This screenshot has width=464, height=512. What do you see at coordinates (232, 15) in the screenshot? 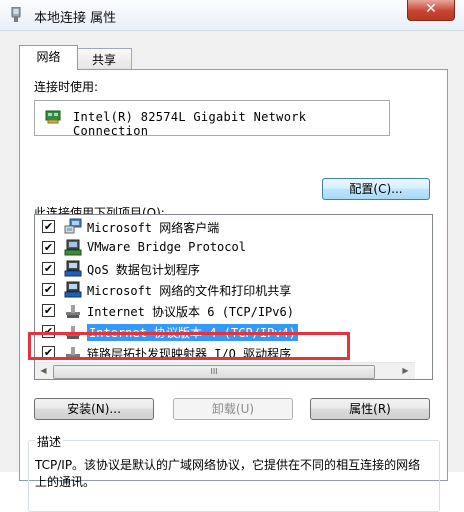
I see `title-bar: 本地连接 属性 ✕` at bounding box center [232, 15].